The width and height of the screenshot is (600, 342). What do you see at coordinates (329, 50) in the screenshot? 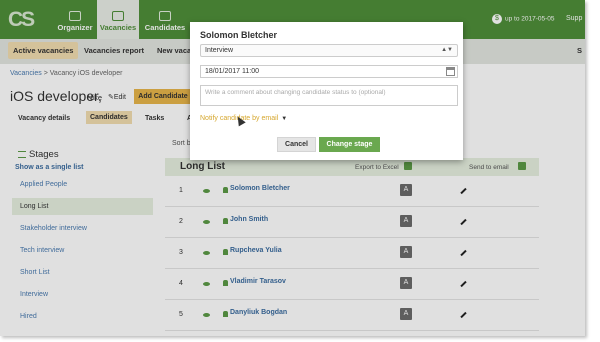
I see `stage-select: Interview ▲▼` at bounding box center [329, 50].